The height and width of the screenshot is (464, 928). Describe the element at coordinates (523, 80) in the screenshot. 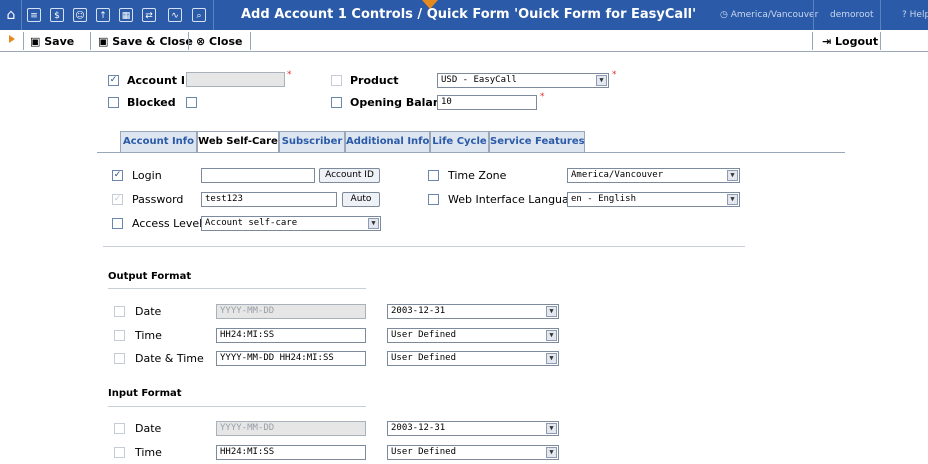

I see `product-select: USD - EasyCall ▼` at that location.